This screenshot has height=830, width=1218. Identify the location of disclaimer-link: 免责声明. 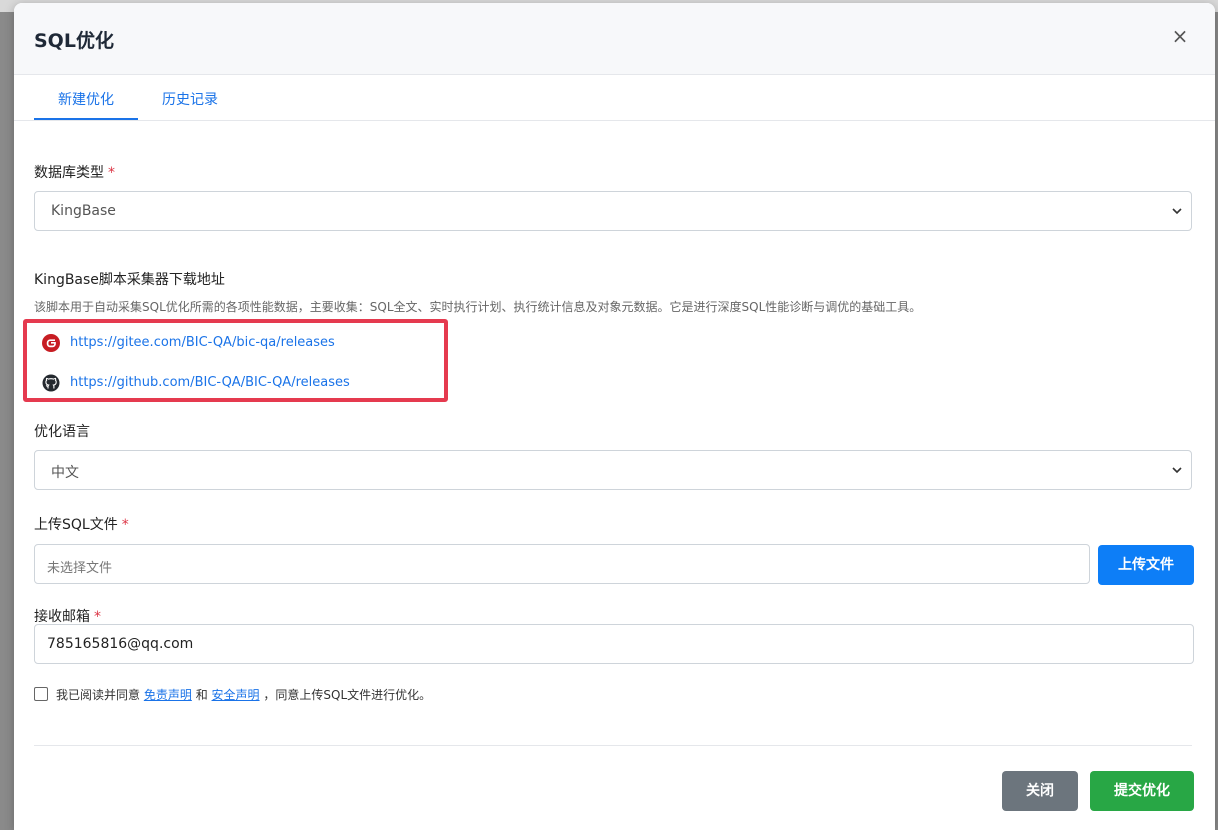
(168, 695).